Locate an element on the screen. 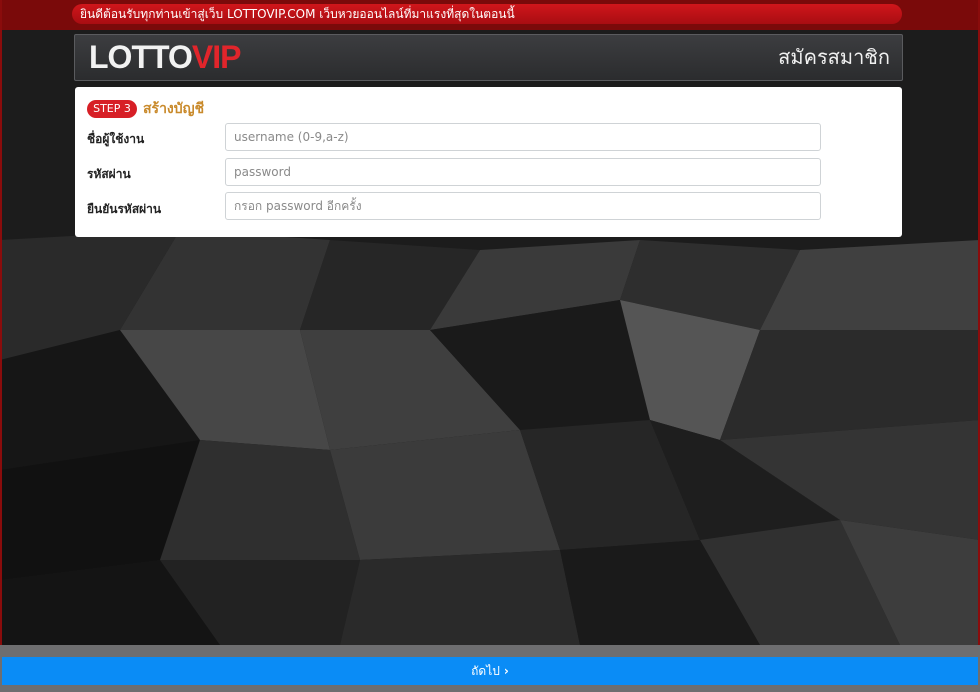 This screenshot has width=980, height=692. next-button: ถัดไป › is located at coordinates (490, 671).